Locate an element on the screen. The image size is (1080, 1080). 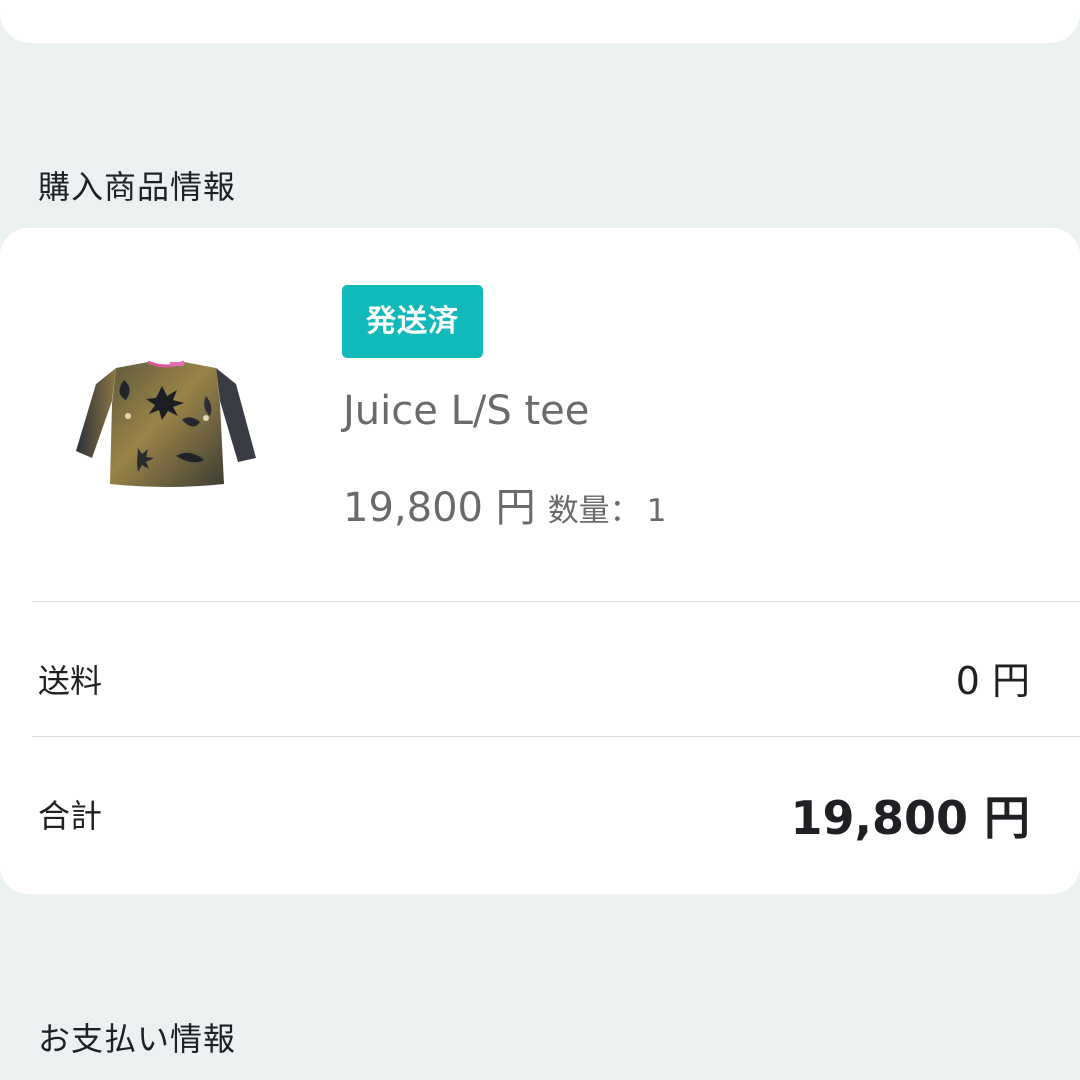
payment-info-heading: お支払い情報 is located at coordinates (137, 1039).